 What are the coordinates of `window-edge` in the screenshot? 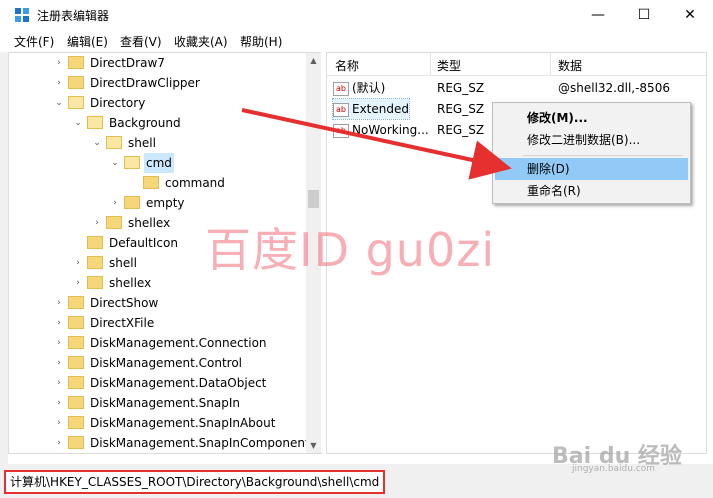 It's located at (4, 258).